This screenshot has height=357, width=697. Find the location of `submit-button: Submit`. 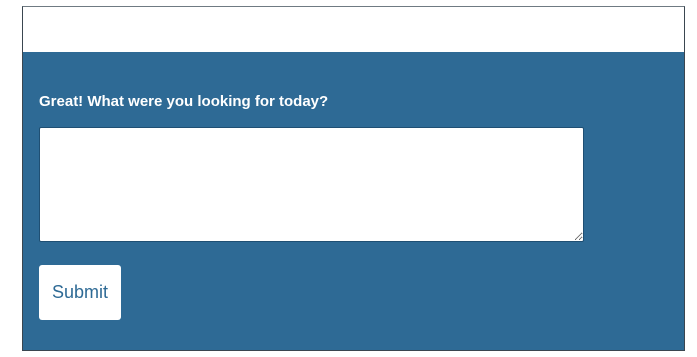

submit-button: Submit is located at coordinates (80, 292).